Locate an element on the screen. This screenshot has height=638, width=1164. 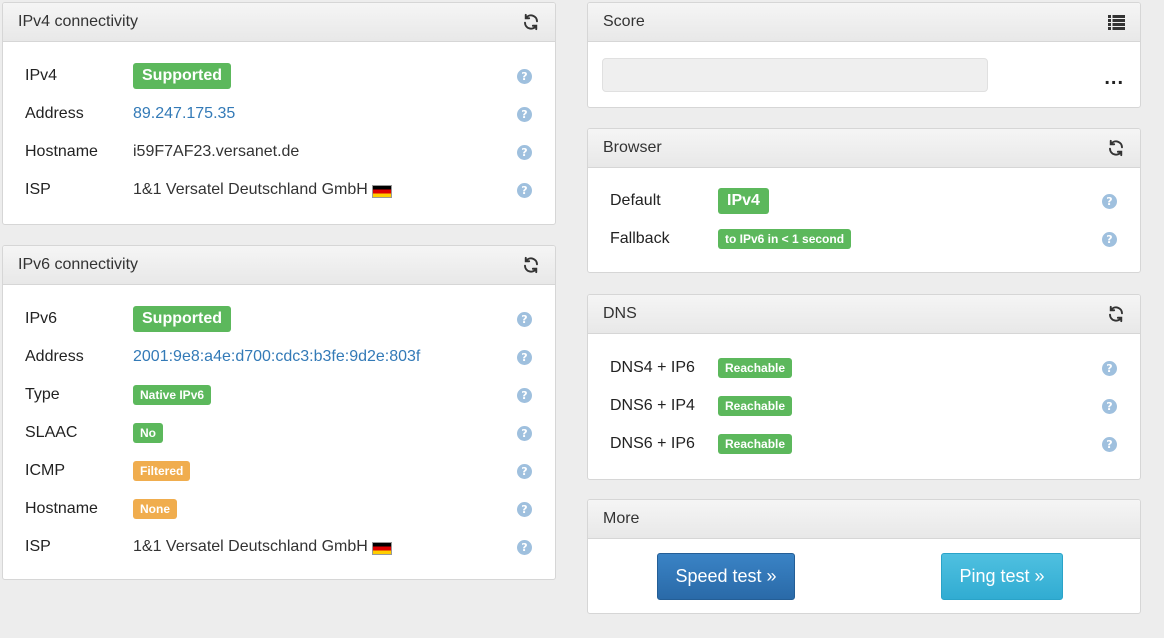
dns6-ip6-row: DNS6 + IP6 Reachable ? is located at coordinates (864, 444).